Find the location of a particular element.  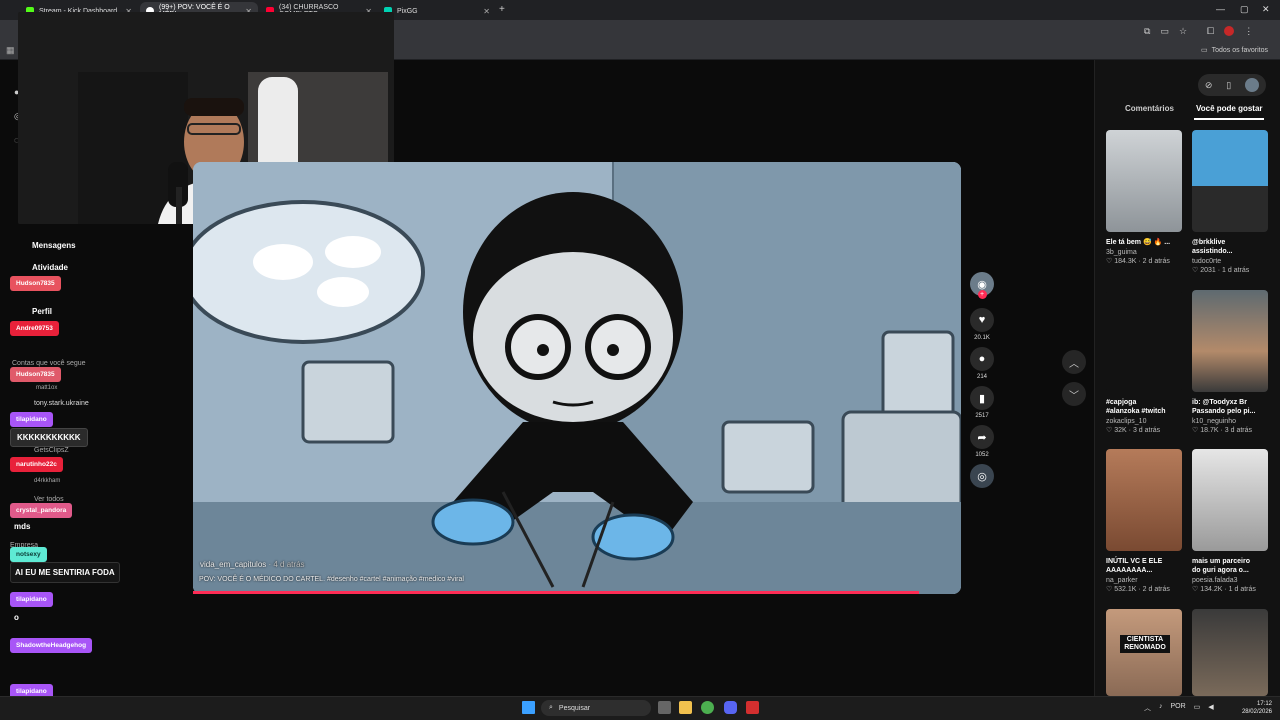

language-indicator: POR is located at coordinates (1178, 708).